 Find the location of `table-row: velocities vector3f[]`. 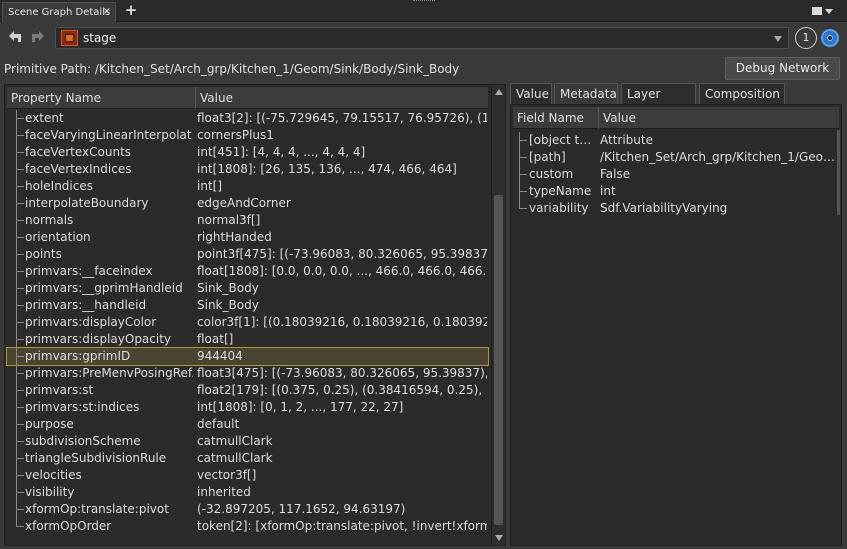

table-row: velocities vector3f[] is located at coordinates (247, 475).